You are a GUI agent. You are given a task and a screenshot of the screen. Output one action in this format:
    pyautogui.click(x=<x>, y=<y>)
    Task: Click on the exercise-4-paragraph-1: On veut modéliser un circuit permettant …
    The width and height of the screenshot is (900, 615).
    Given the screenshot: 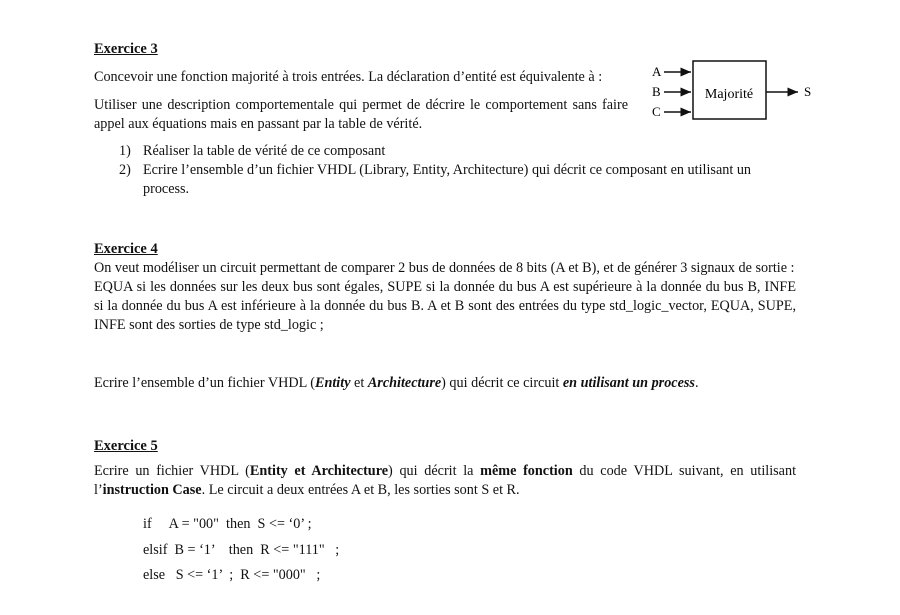 What is the action you would take?
    pyautogui.click(x=444, y=268)
    